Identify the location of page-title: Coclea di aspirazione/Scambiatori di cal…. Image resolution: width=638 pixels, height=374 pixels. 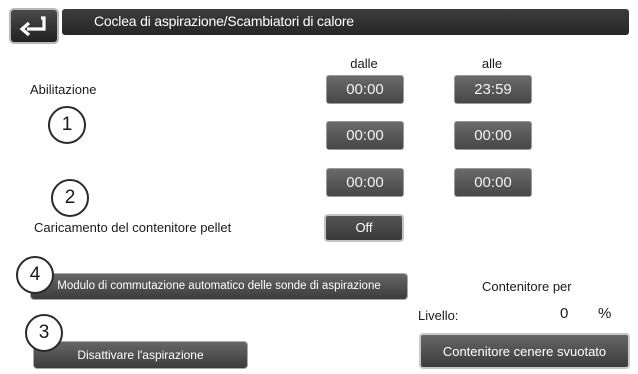
(224, 21).